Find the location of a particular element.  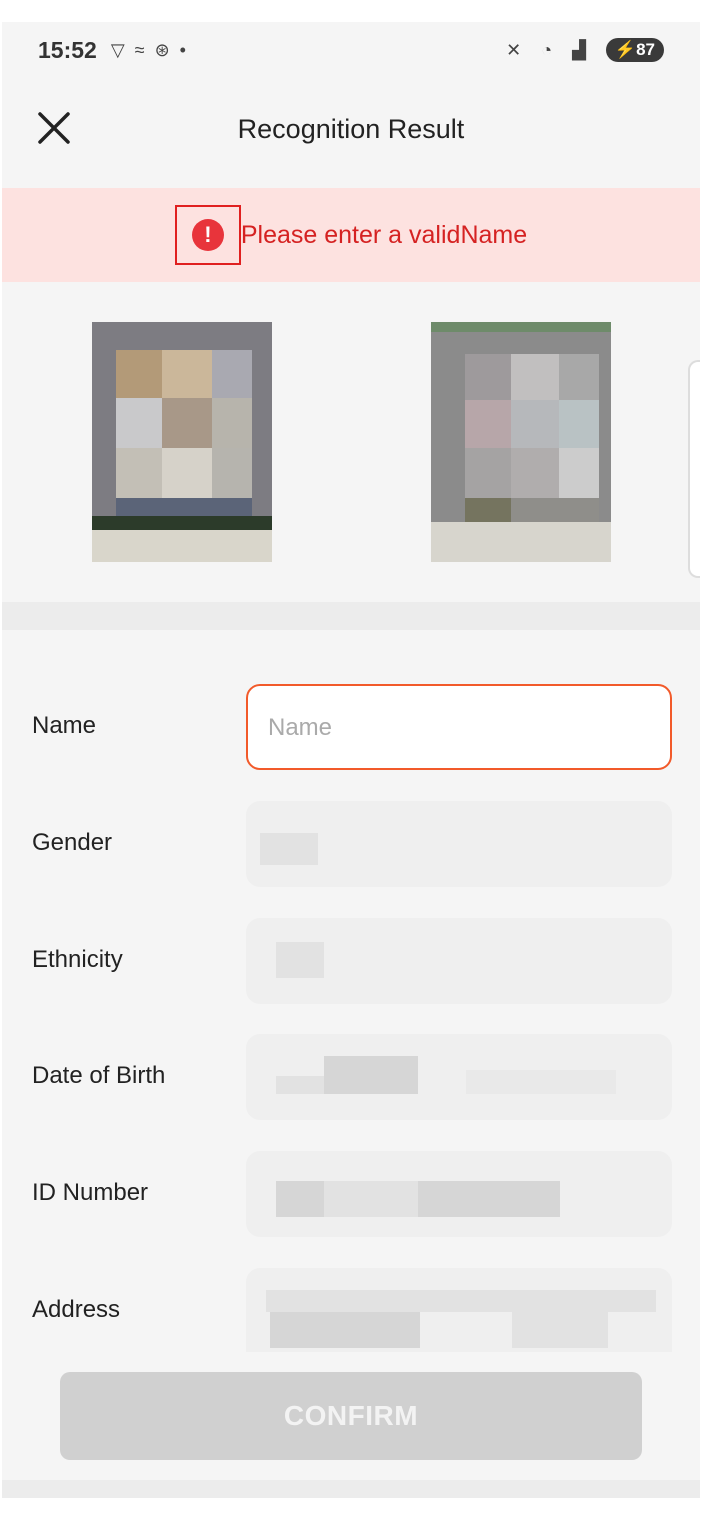

form-row-gender: Gender is located at coordinates (351, 844).